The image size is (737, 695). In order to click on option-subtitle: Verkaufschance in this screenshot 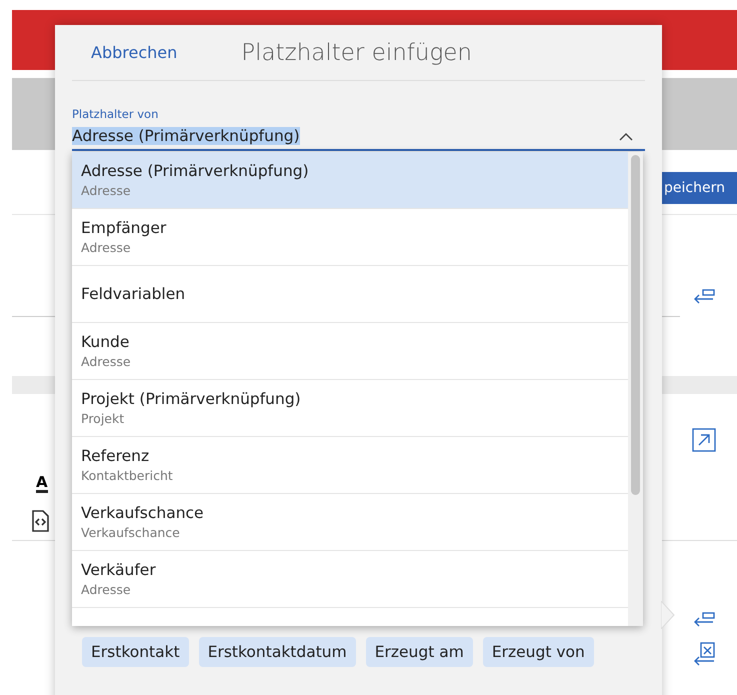, I will do `click(131, 532)`.